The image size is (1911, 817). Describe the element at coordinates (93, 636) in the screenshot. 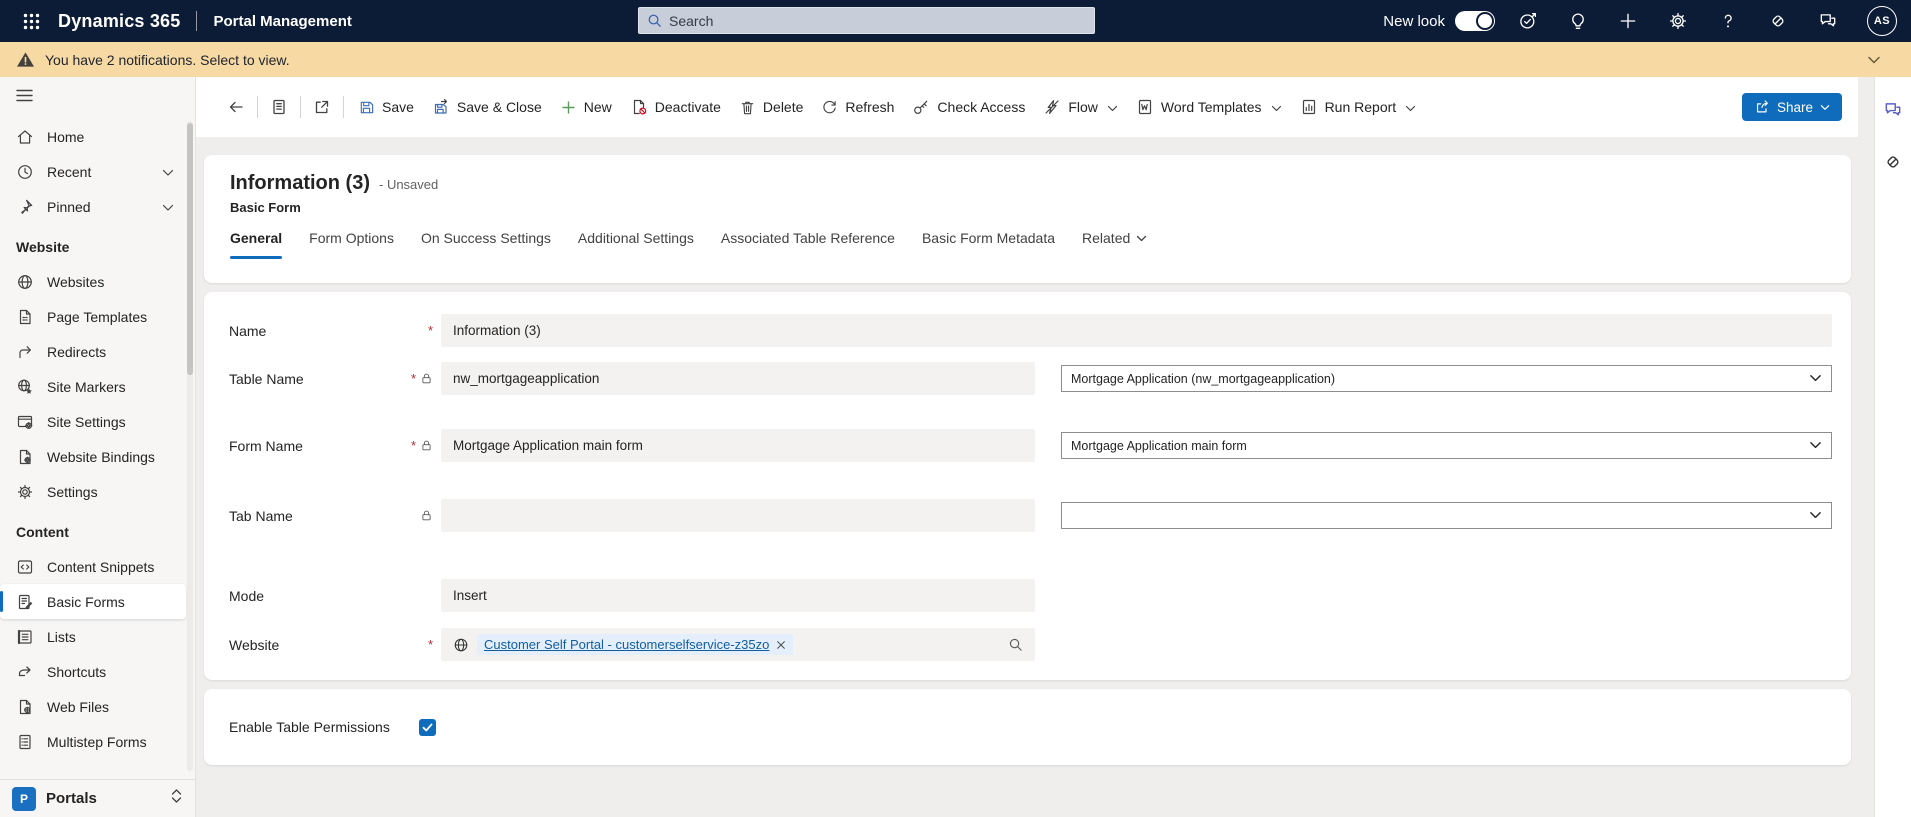

I see `sidebar-item-lists: Lists` at that location.